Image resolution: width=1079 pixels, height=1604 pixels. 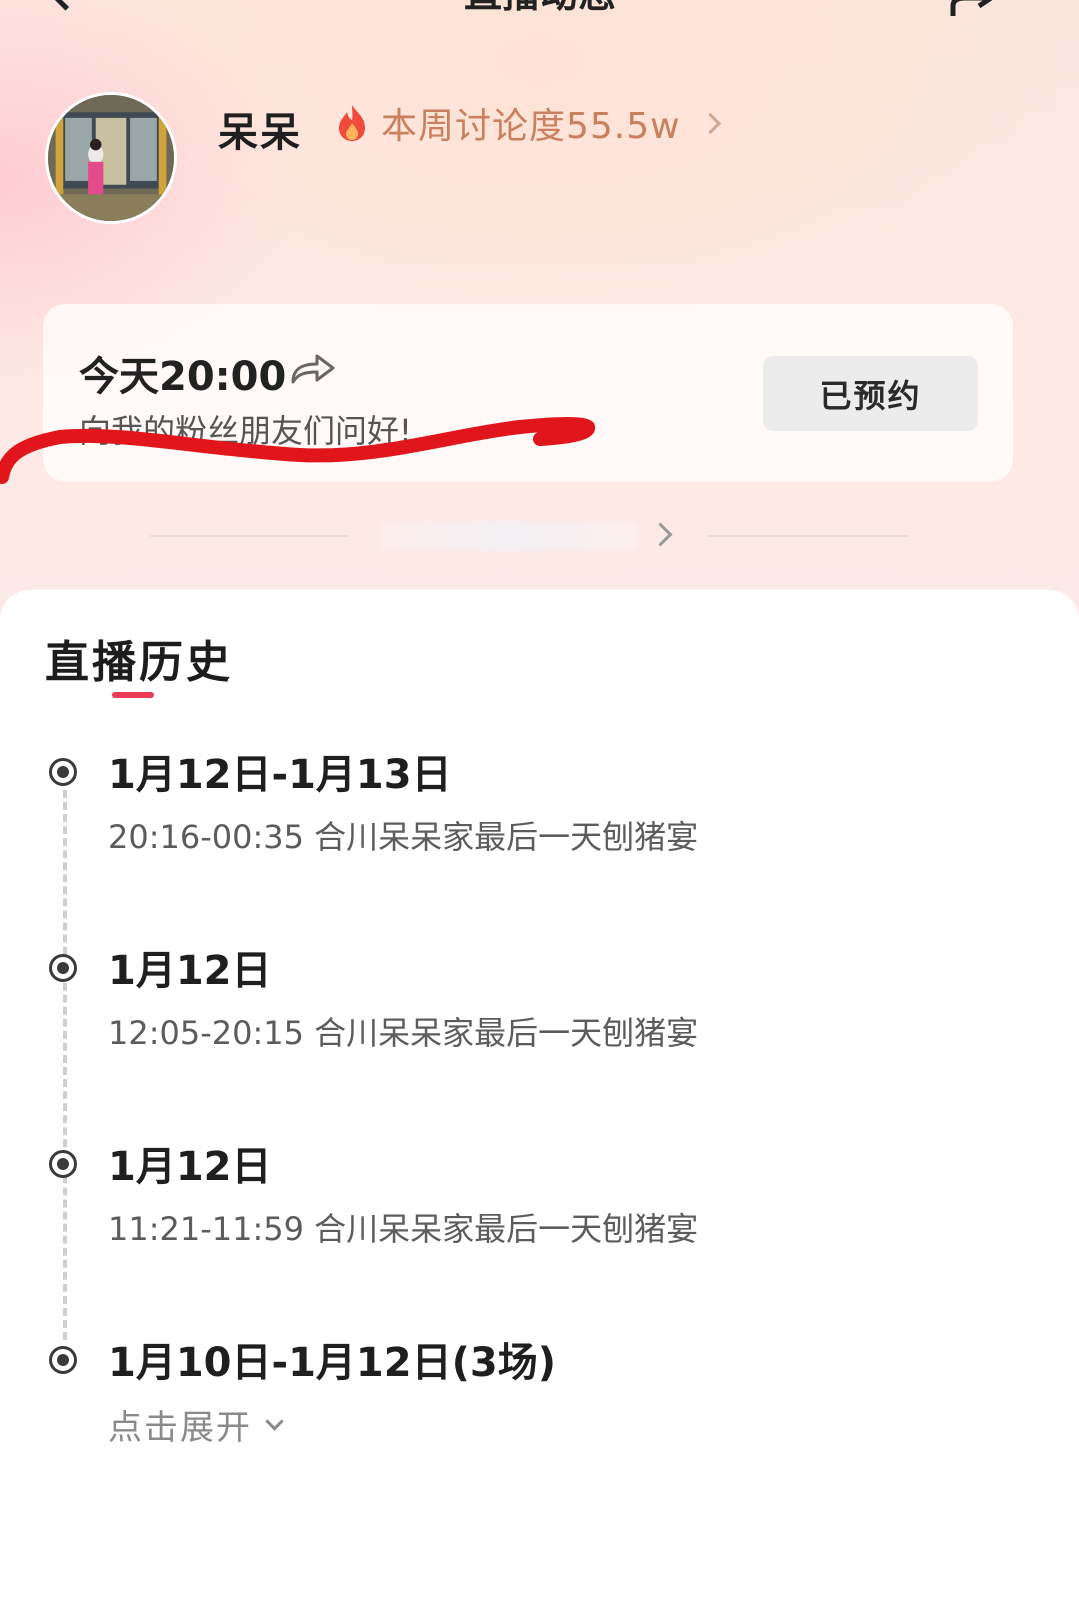 What do you see at coordinates (870, 393) in the screenshot?
I see `reserved-button: 已预约` at bounding box center [870, 393].